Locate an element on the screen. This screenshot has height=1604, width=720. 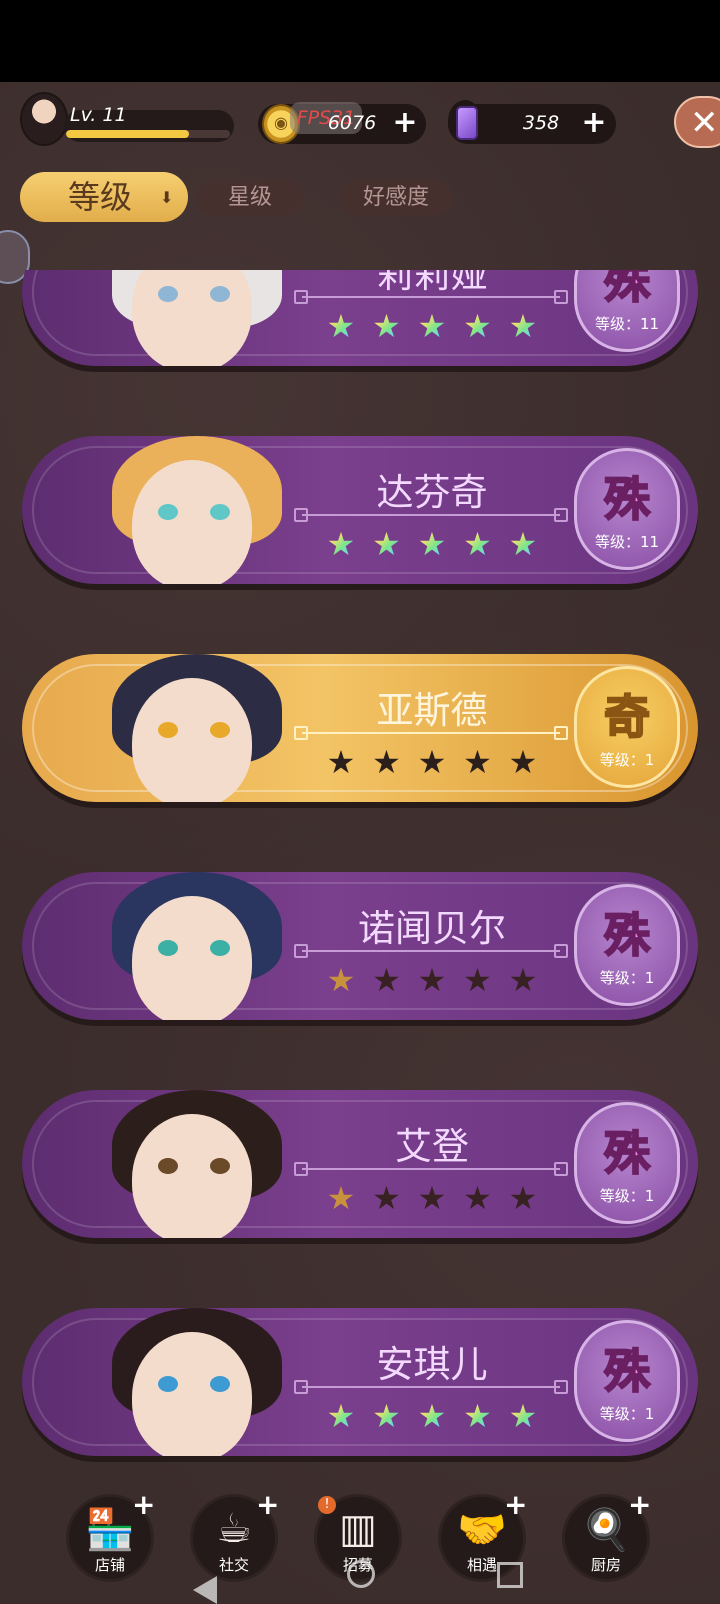
system-recents-icon is located at coordinates (510, 1575).